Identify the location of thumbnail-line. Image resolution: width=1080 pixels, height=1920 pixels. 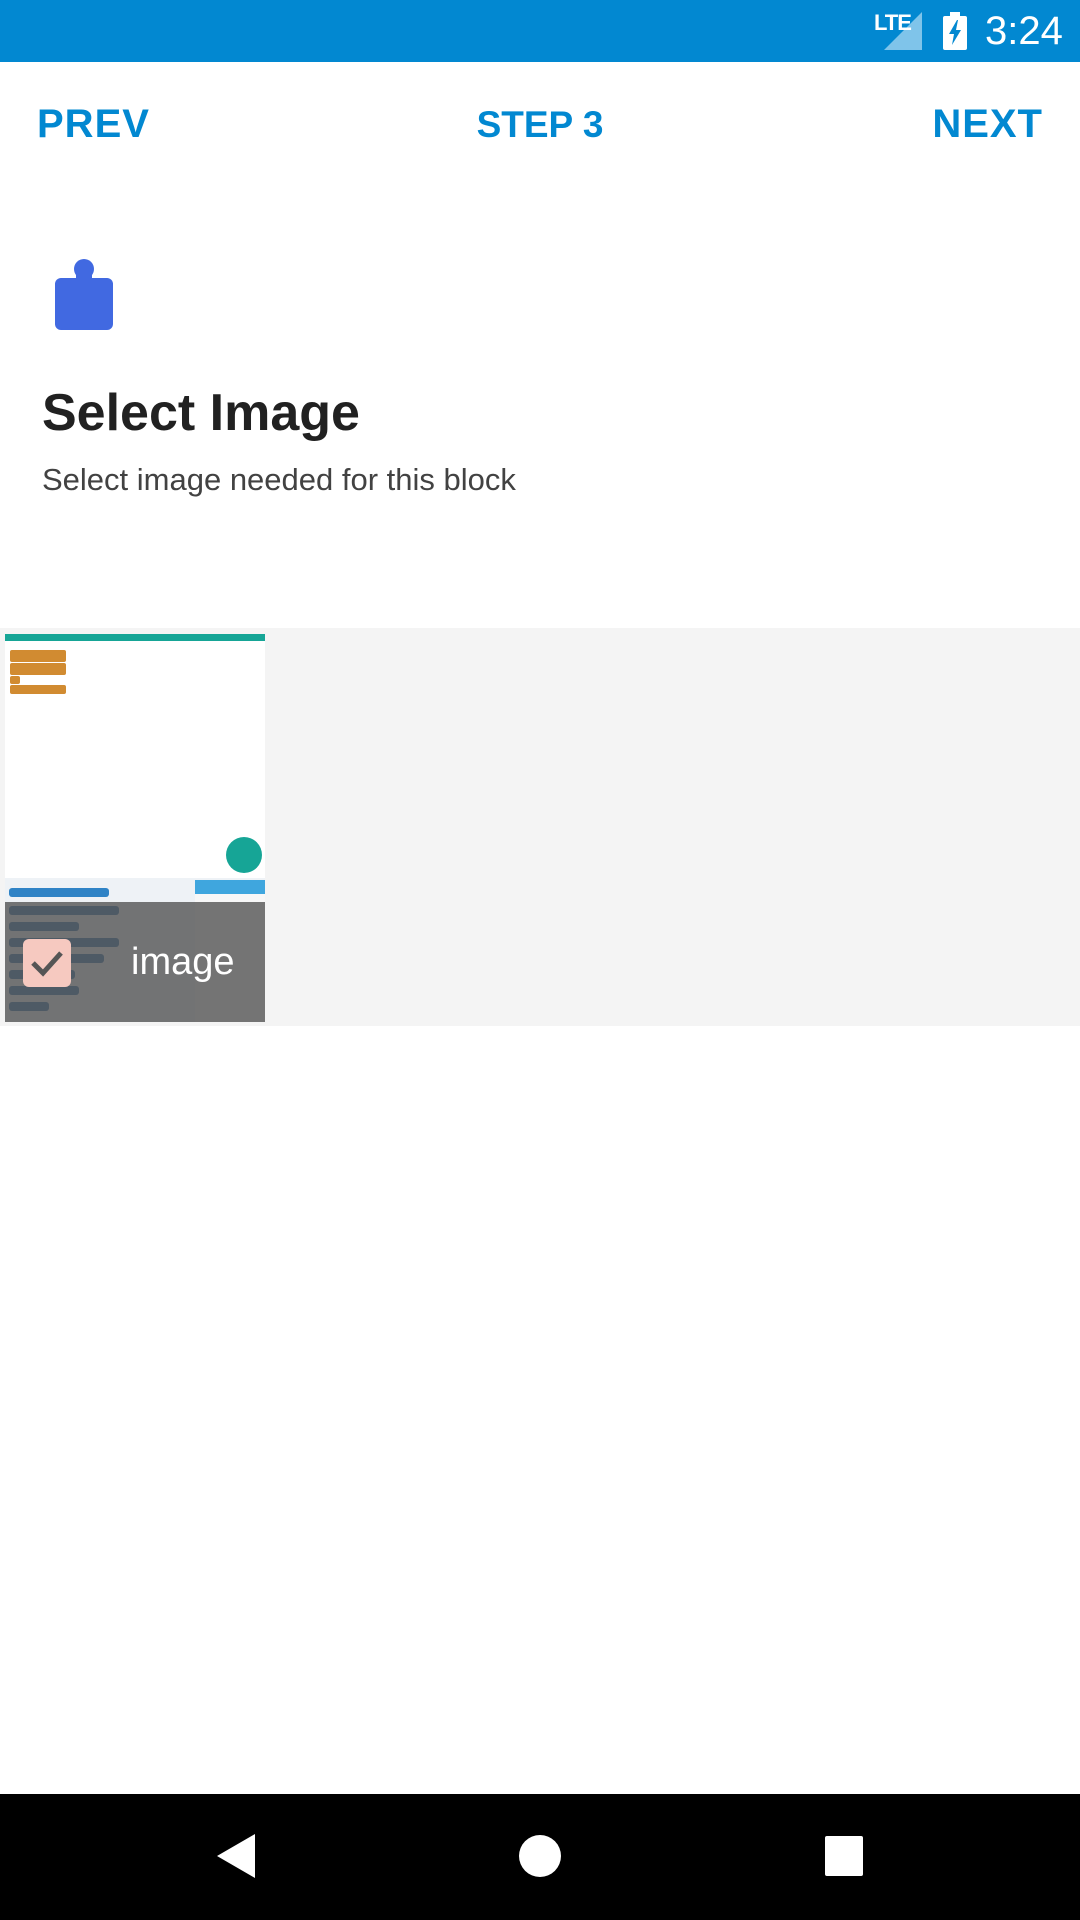
(59, 892).